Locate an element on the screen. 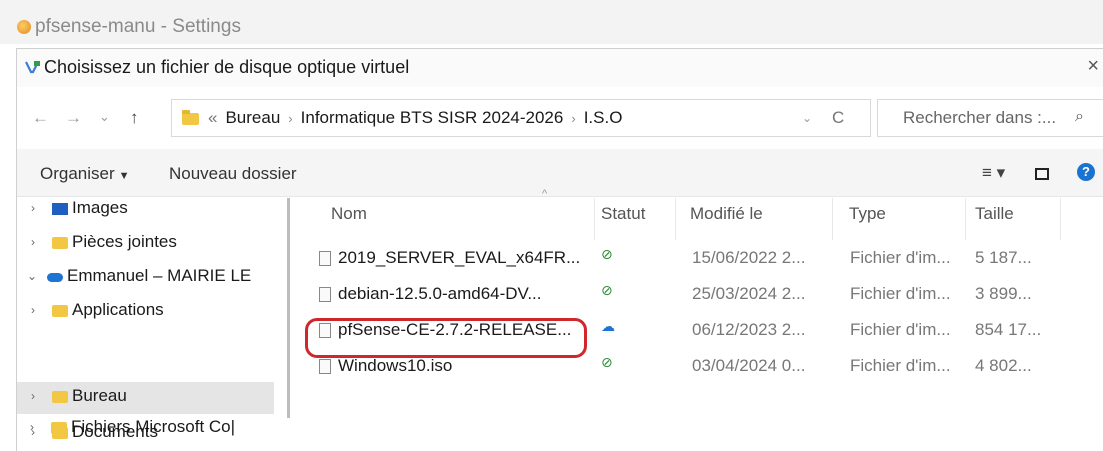 The height and width of the screenshot is (451, 1103). background-window-title: pfsense-manu - Settings is located at coordinates (138, 26).